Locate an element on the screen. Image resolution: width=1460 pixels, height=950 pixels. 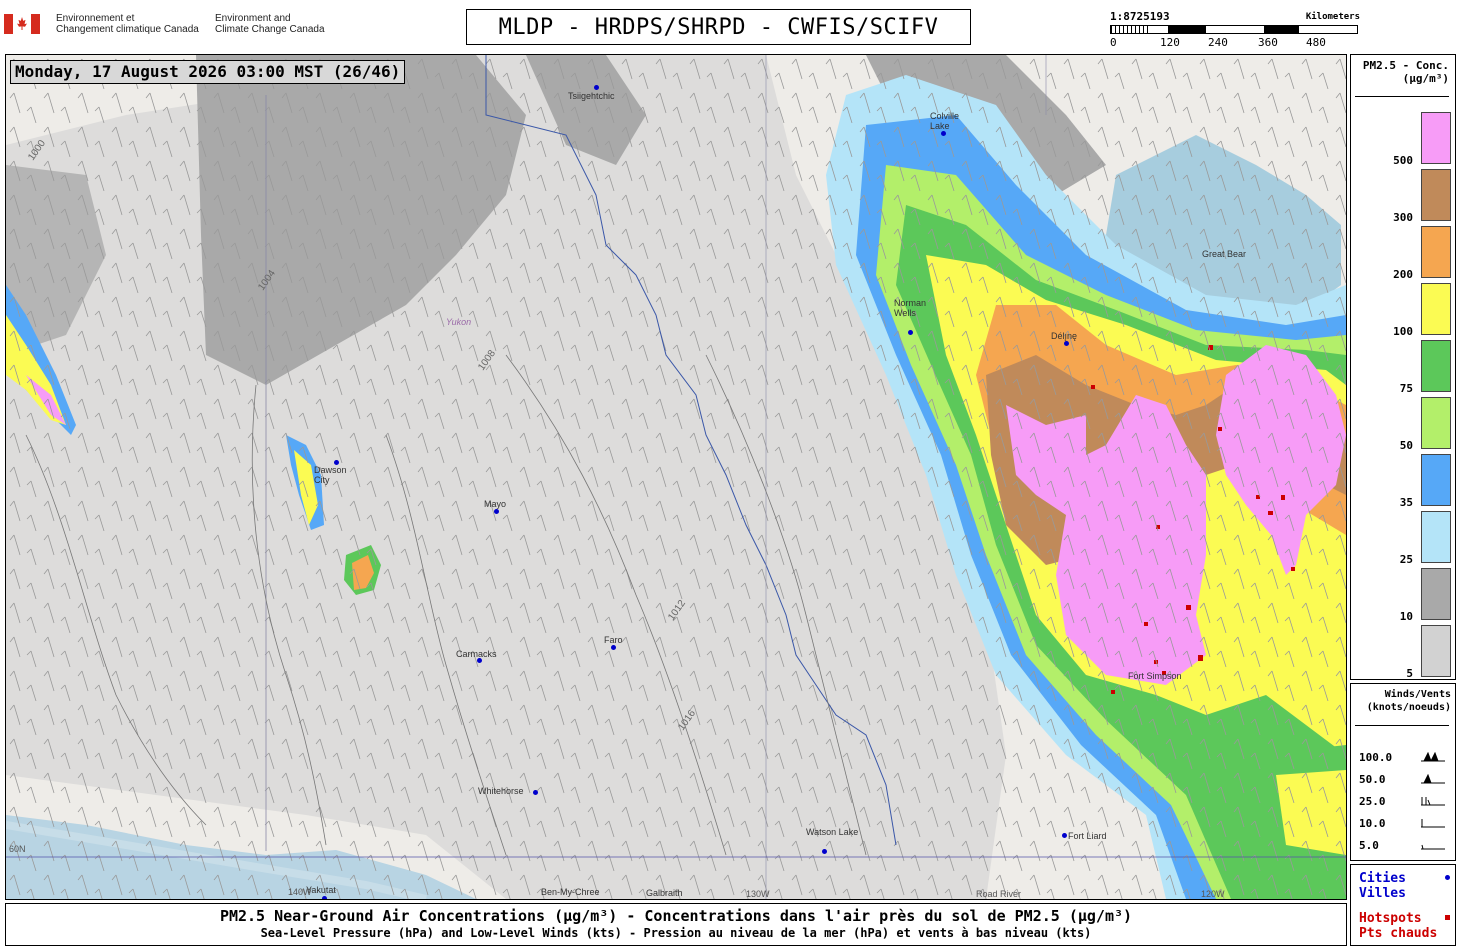
scale-tick: 120 is located at coordinates (1170, 42).